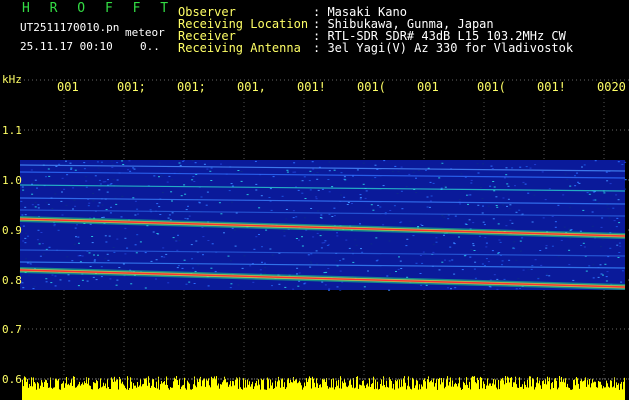 The image size is (629, 400). What do you see at coordinates (12, 130) in the screenshot?
I see `freq-tick: 1.1` at bounding box center [12, 130].